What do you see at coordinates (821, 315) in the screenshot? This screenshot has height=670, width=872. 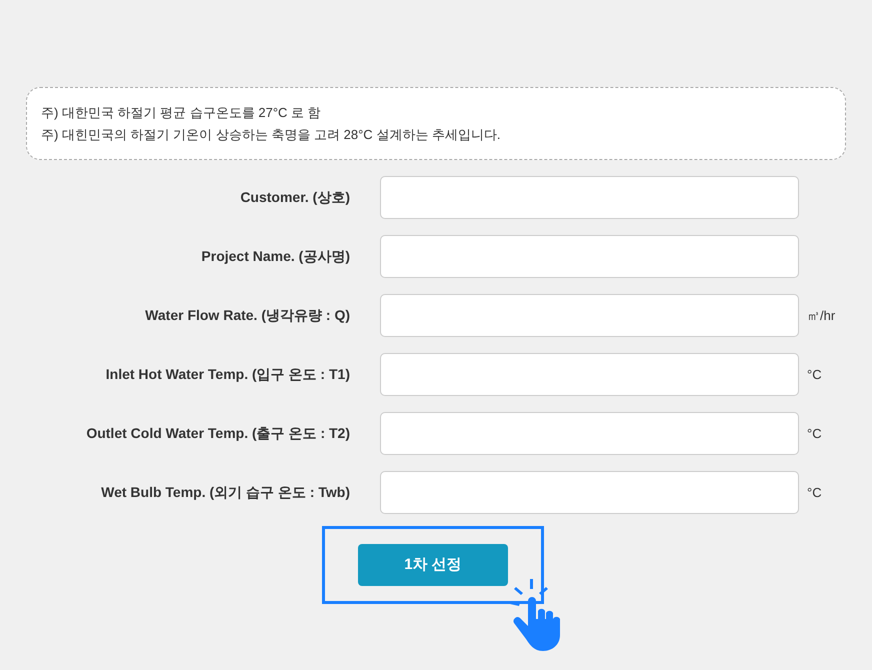 I see `unit-label: ㎥/hr` at bounding box center [821, 315].